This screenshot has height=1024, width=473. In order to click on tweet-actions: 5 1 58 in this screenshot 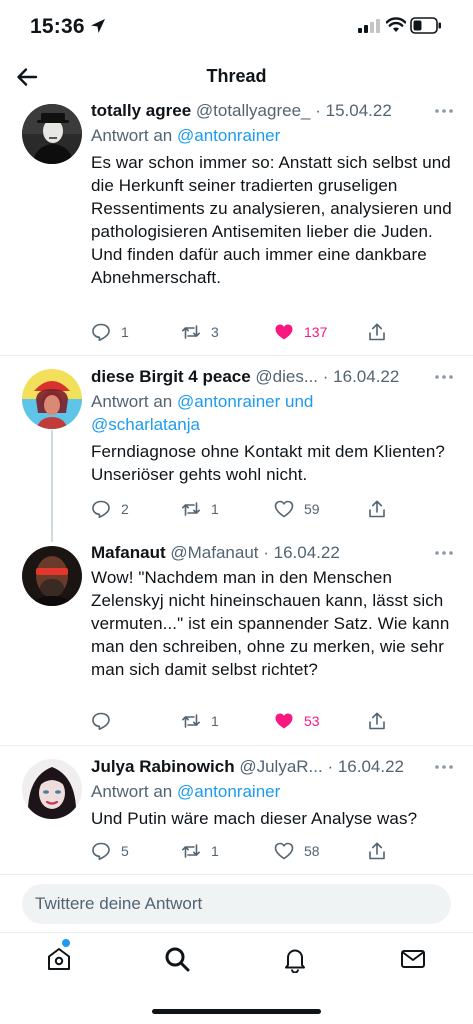, I will do `click(241, 851)`.